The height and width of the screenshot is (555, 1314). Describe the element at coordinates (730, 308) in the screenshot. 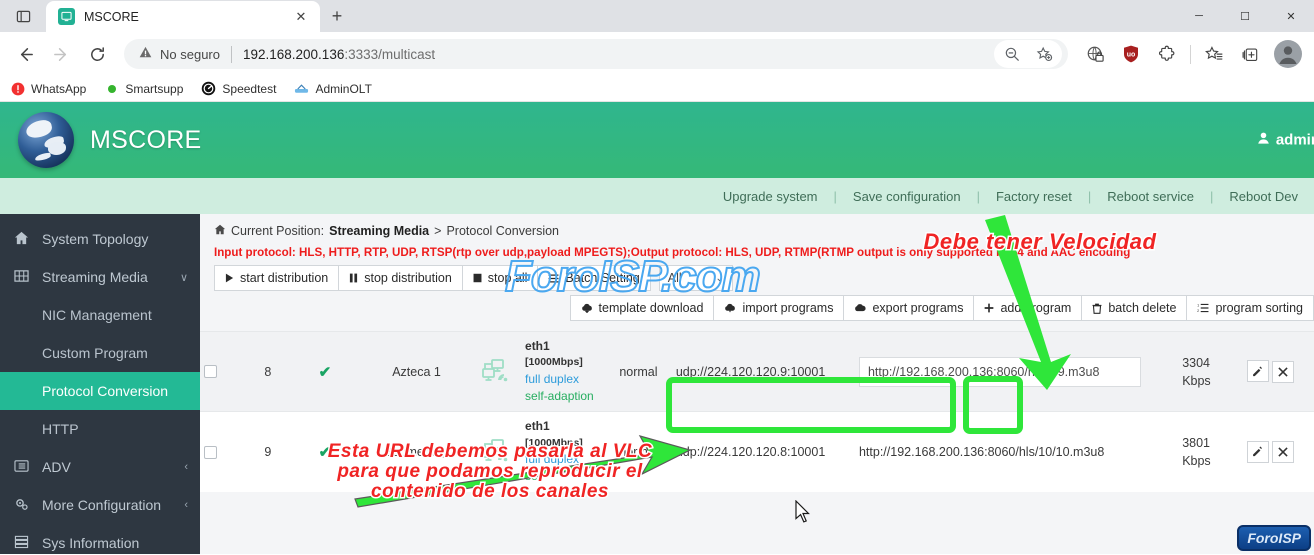

I see `cloud-upload-icon` at that location.